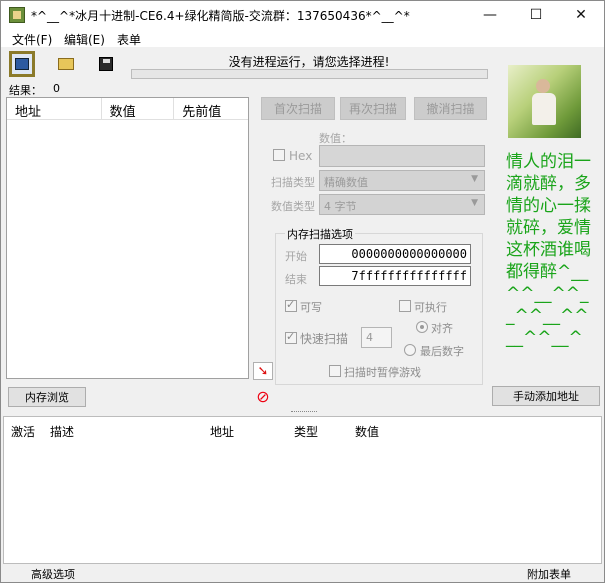  Describe the element at coordinates (293, 182) in the screenshot. I see `scan-type-label: 扫描类型` at that location.